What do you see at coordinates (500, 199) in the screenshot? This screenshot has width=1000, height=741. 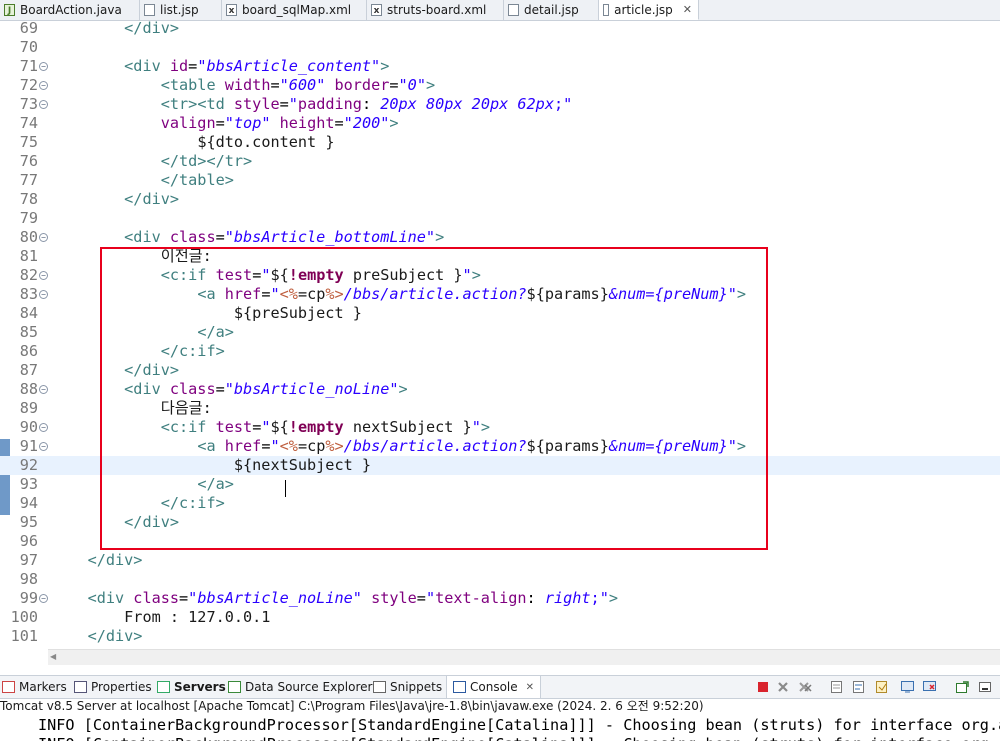 I see `code-line: 78 </div>` at bounding box center [500, 199].